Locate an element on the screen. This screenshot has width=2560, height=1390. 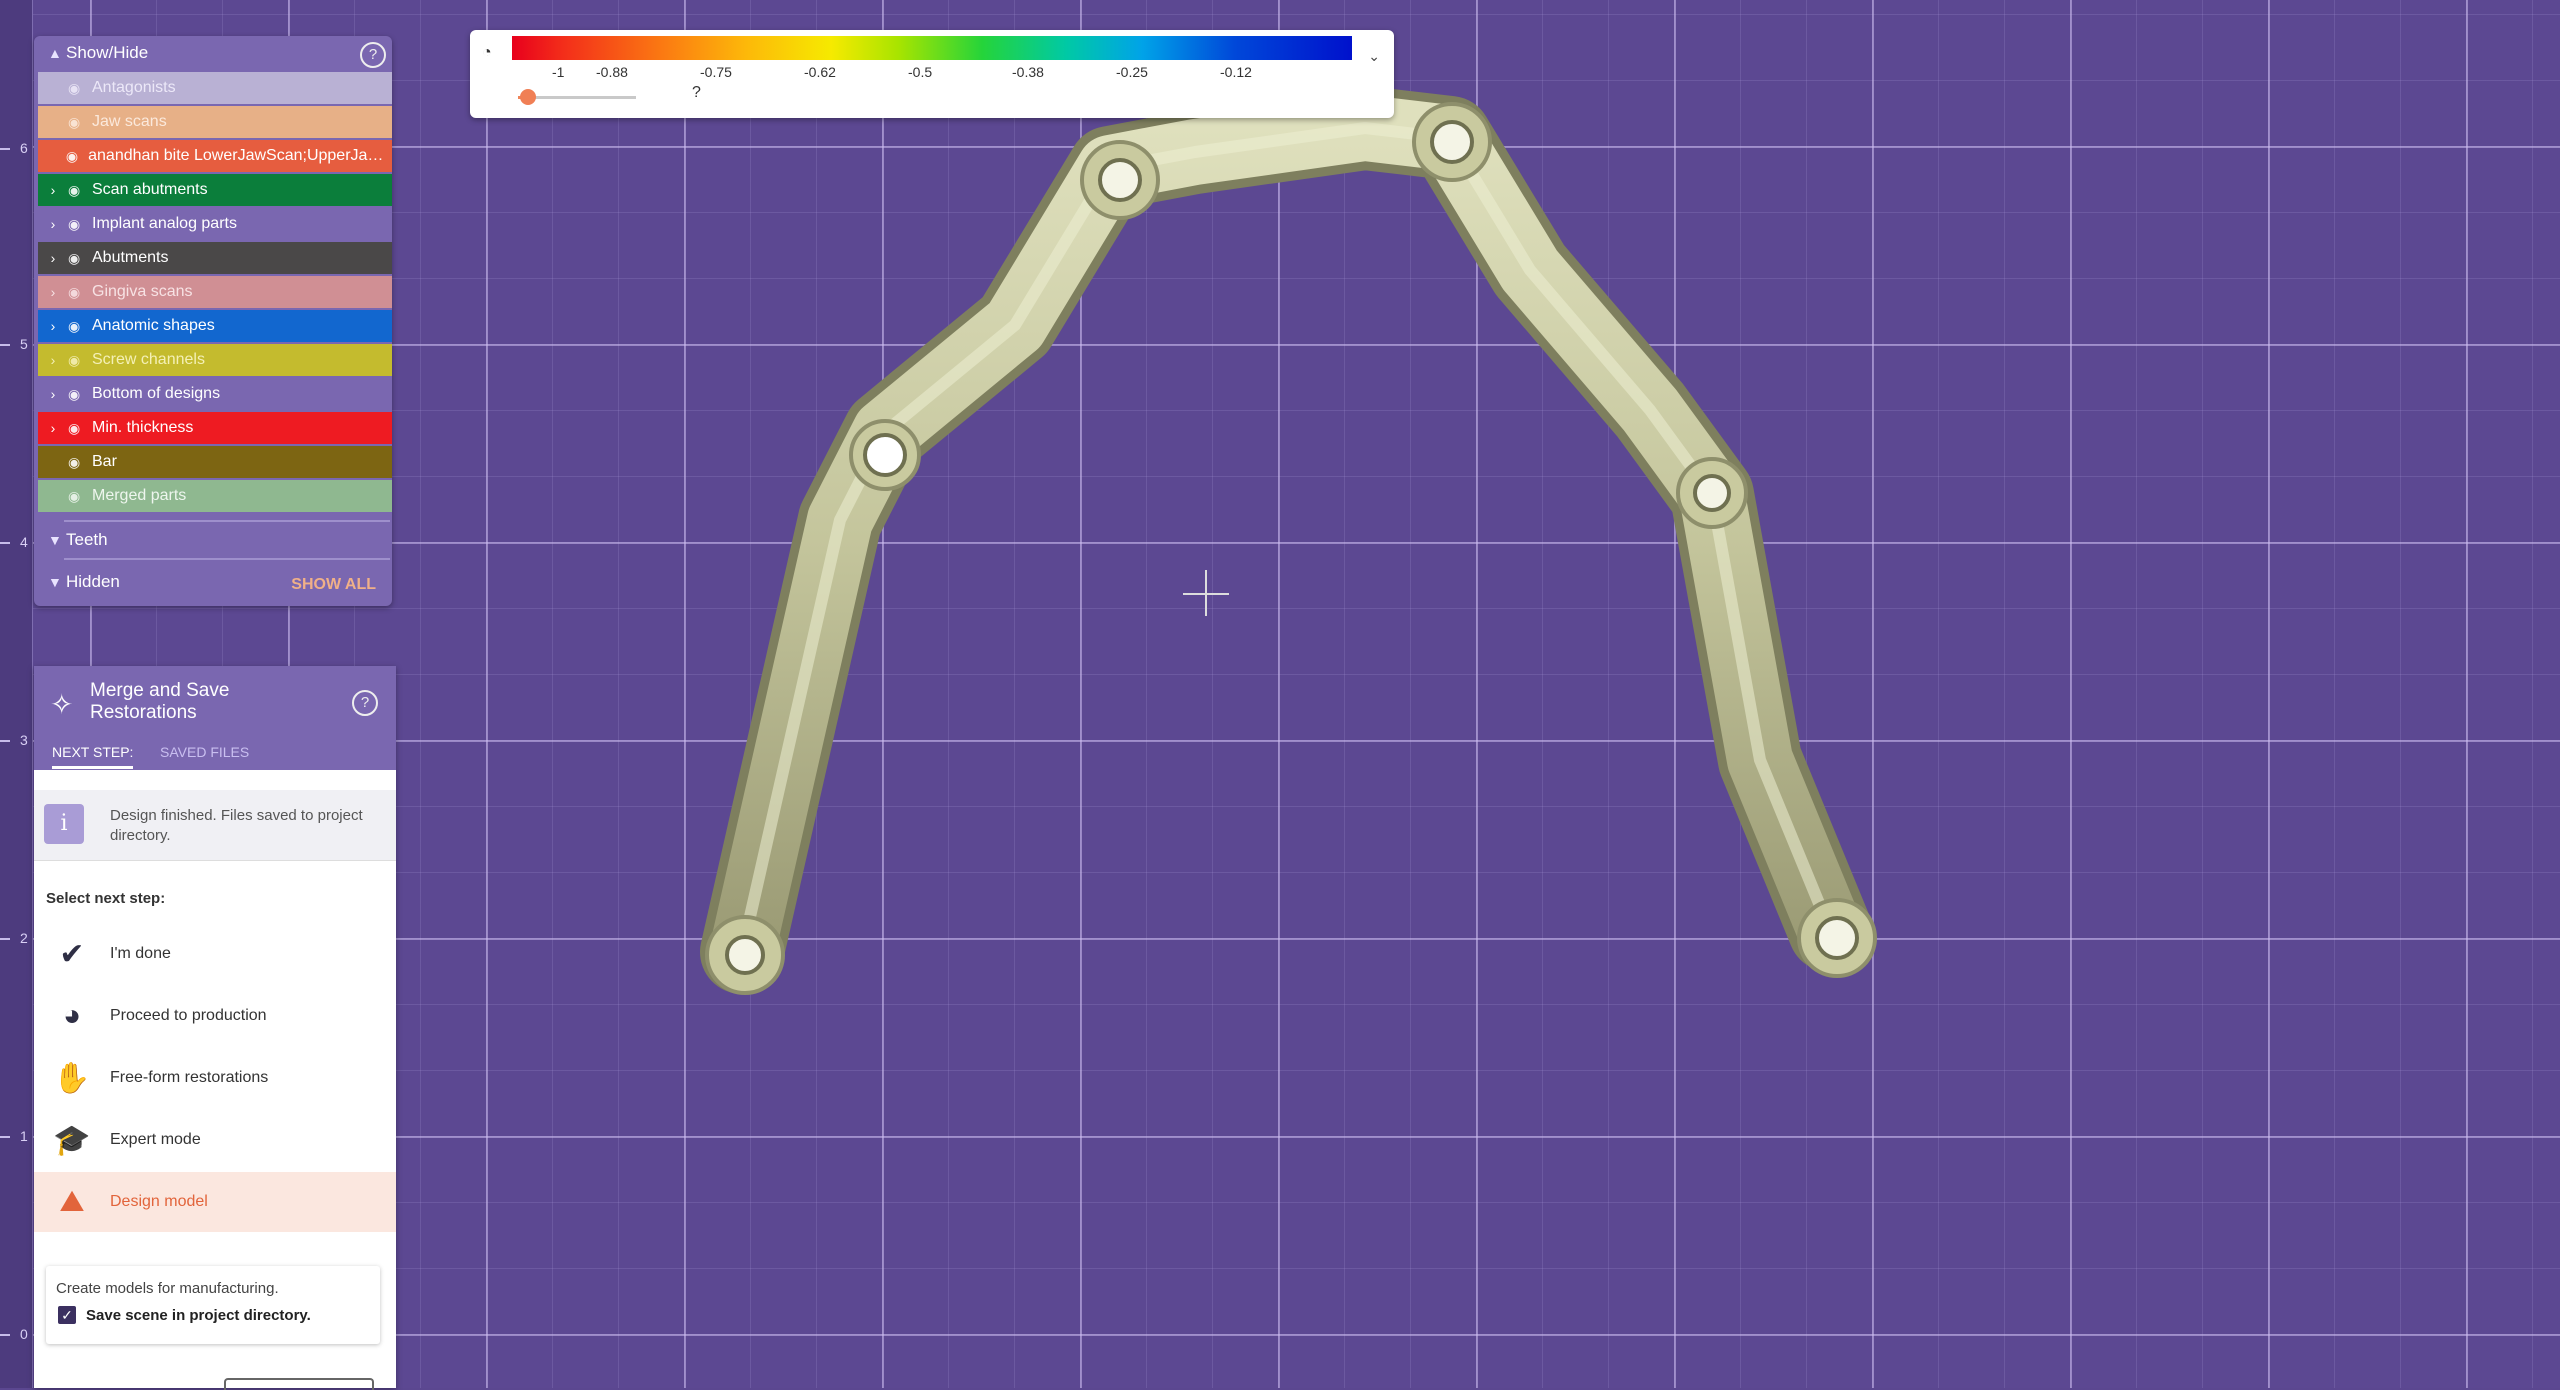
layer-row: ◉ Antagonists is located at coordinates (215, 88).